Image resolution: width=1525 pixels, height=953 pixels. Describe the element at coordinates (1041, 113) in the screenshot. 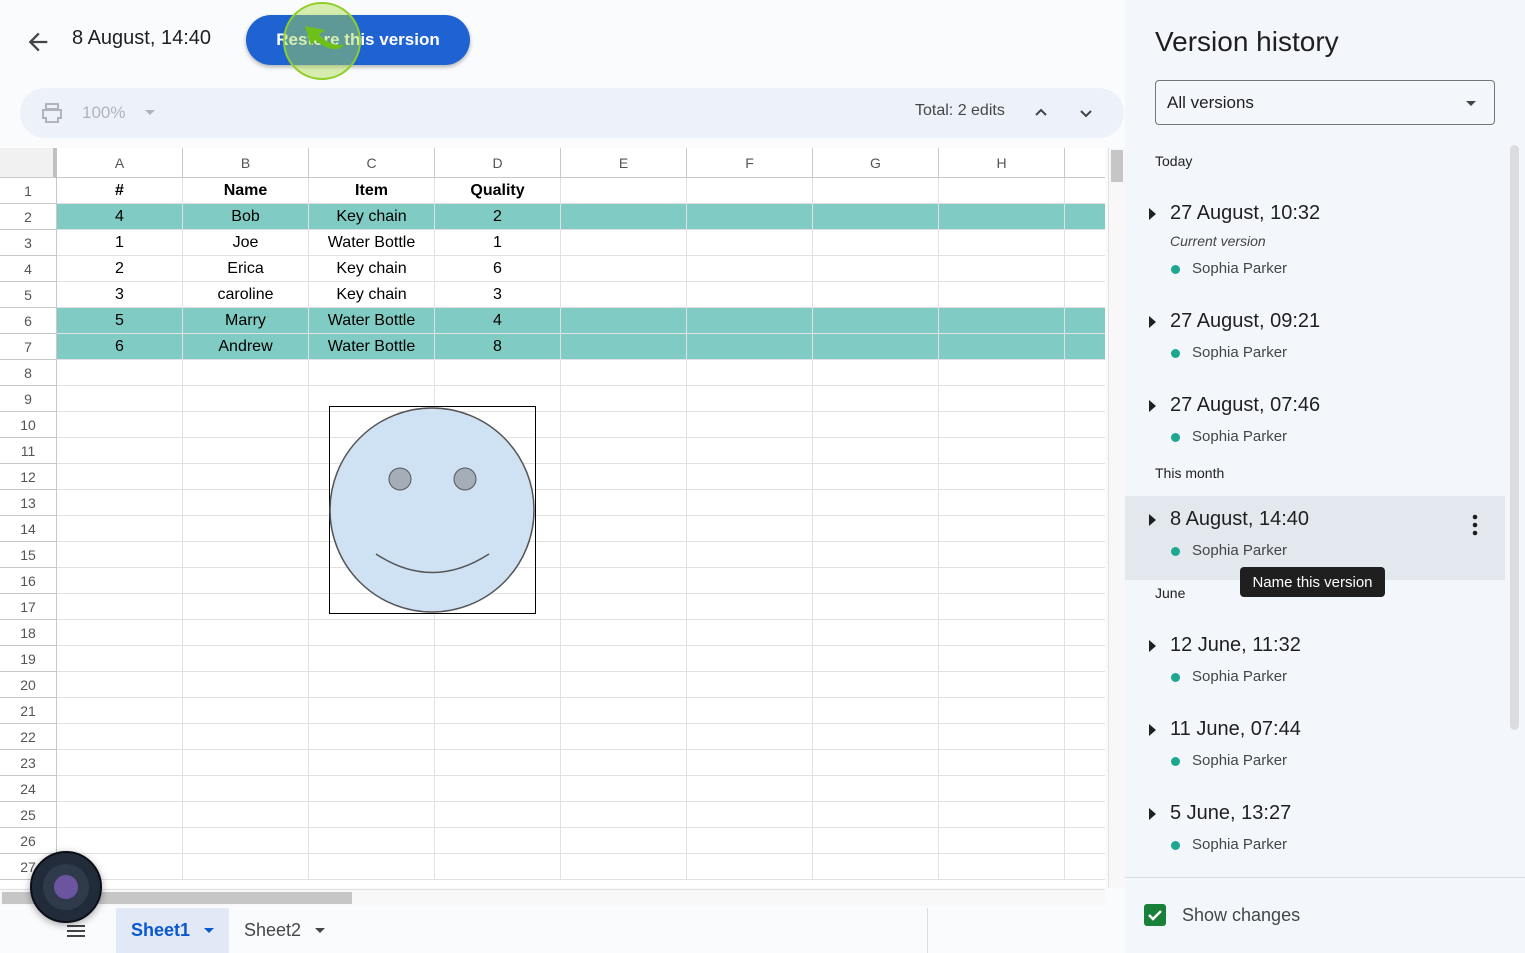

I see `chevron-up-icon` at that location.